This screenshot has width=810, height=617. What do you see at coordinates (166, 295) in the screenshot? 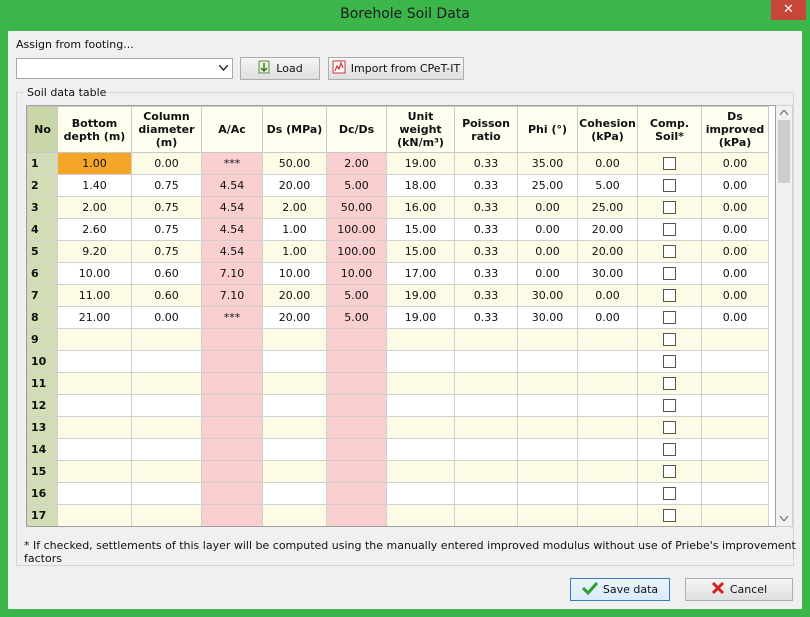
I see `table-cell: 0.60` at bounding box center [166, 295].